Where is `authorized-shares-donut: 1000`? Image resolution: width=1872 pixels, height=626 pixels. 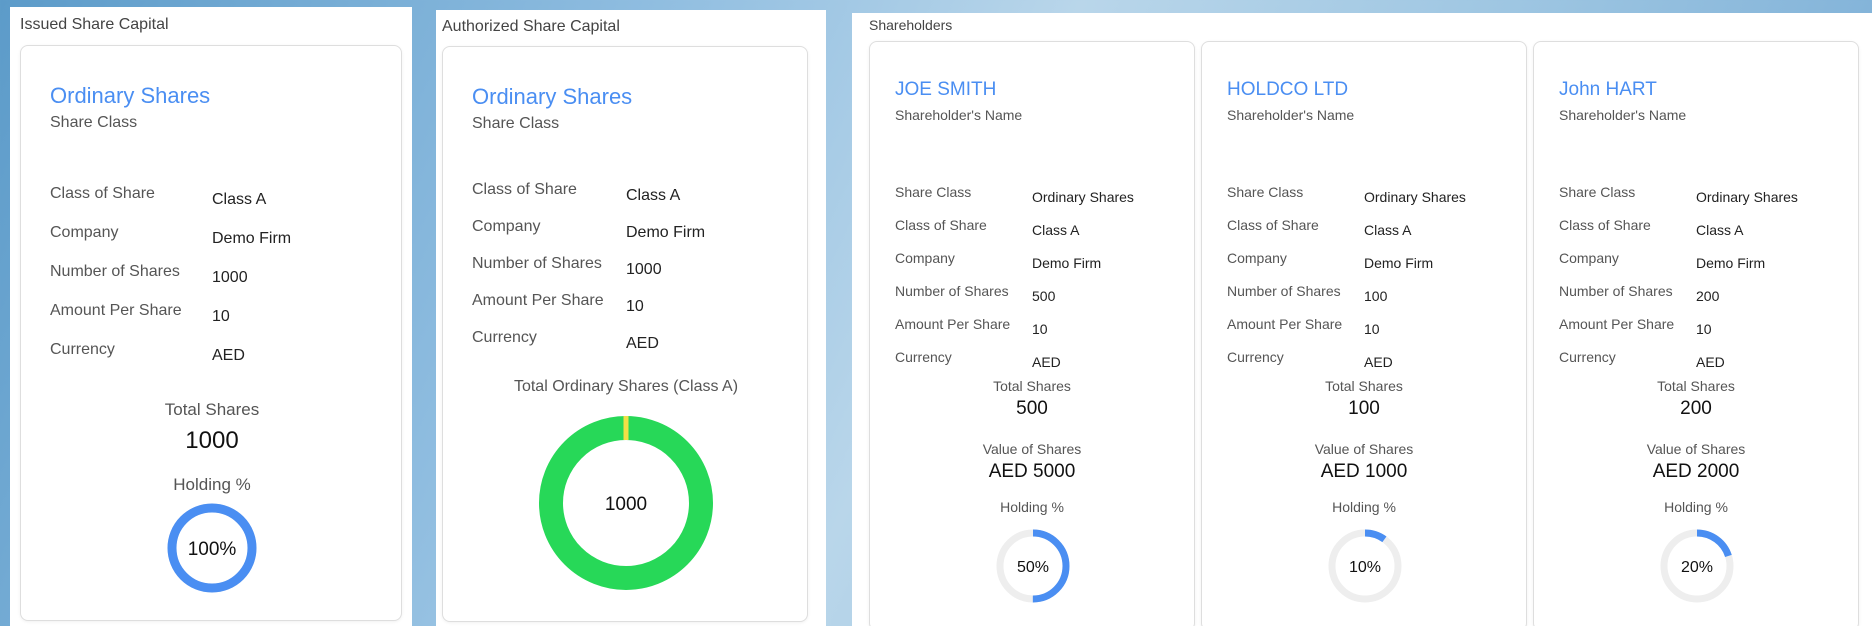 authorized-shares-donut: 1000 is located at coordinates (626, 503).